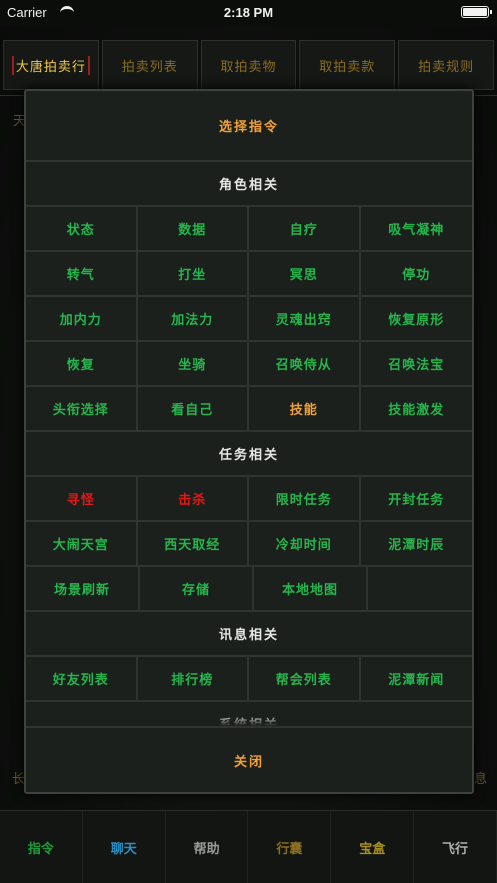 This screenshot has width=497, height=883. What do you see at coordinates (249, 126) in the screenshot?
I see `dialog-title: 选择指令` at bounding box center [249, 126].